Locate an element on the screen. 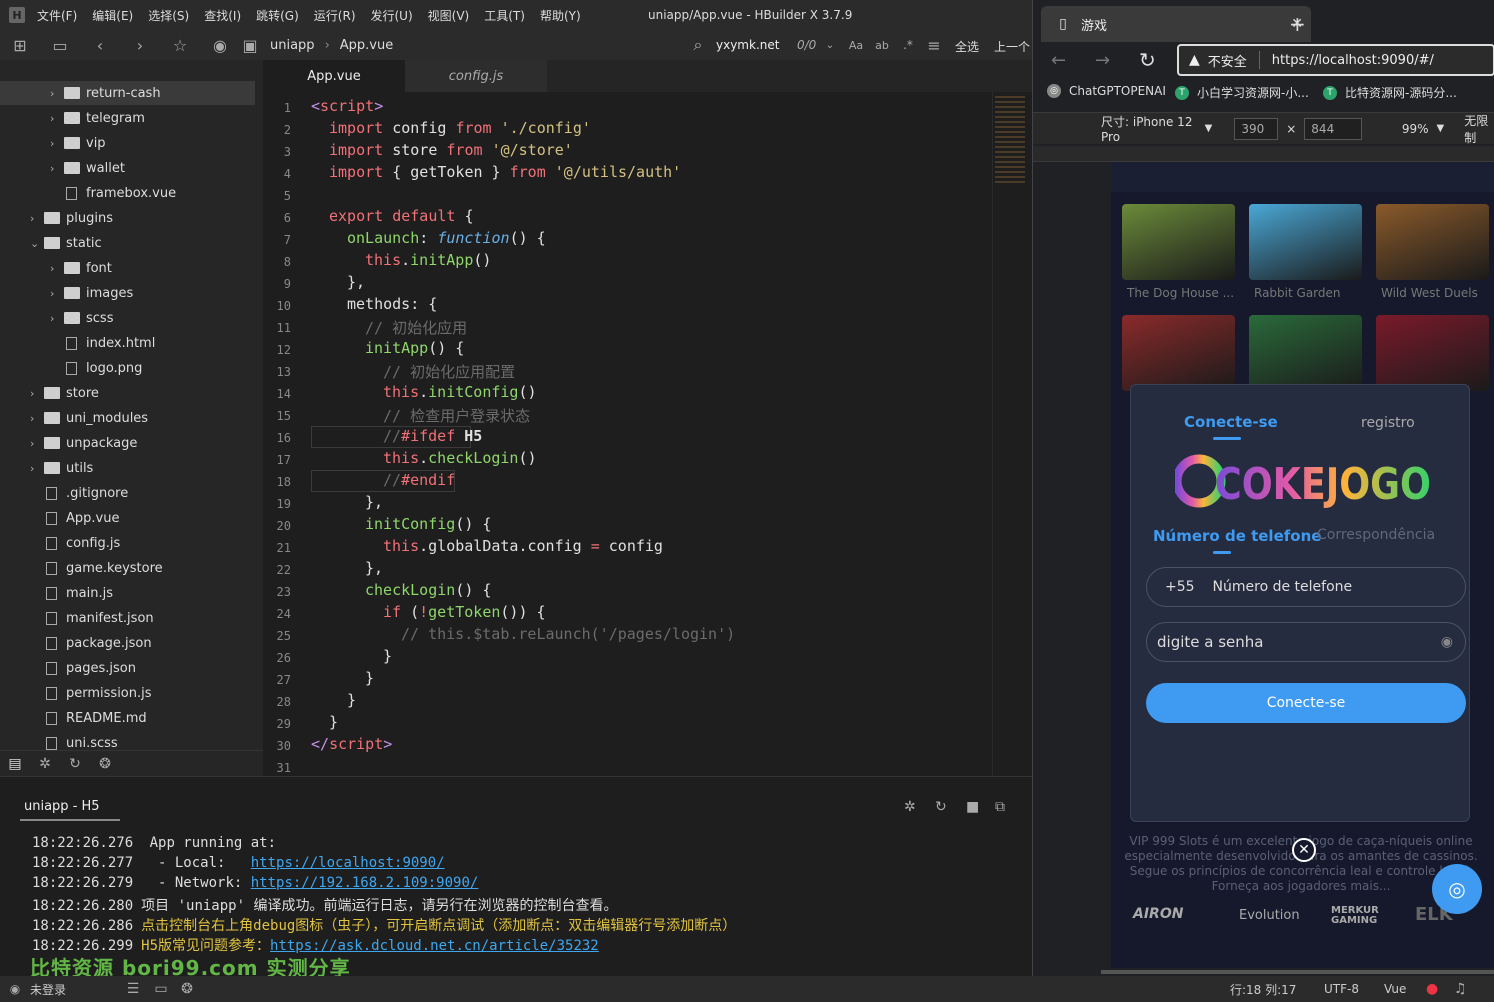 This screenshot has width=1494, height=1002. explorer-item: › uni_modules is located at coordinates (127, 418).